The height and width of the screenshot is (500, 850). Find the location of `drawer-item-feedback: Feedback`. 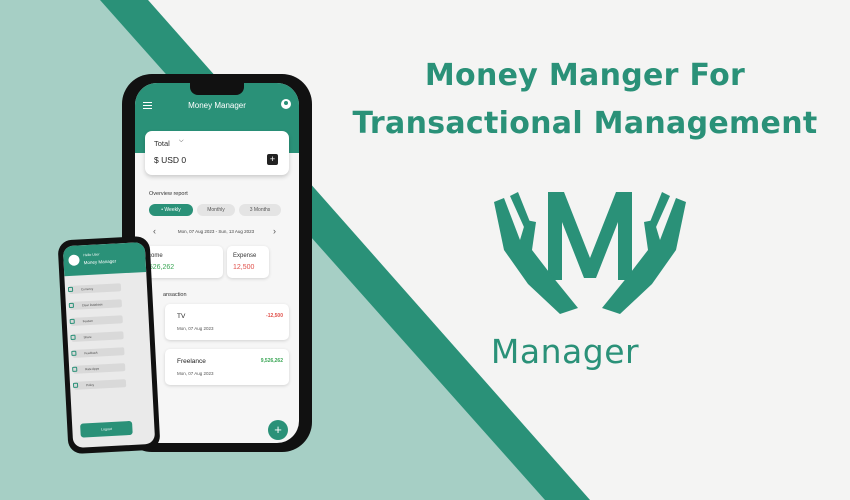

drawer-item-feedback: Feedback is located at coordinates (98, 352).